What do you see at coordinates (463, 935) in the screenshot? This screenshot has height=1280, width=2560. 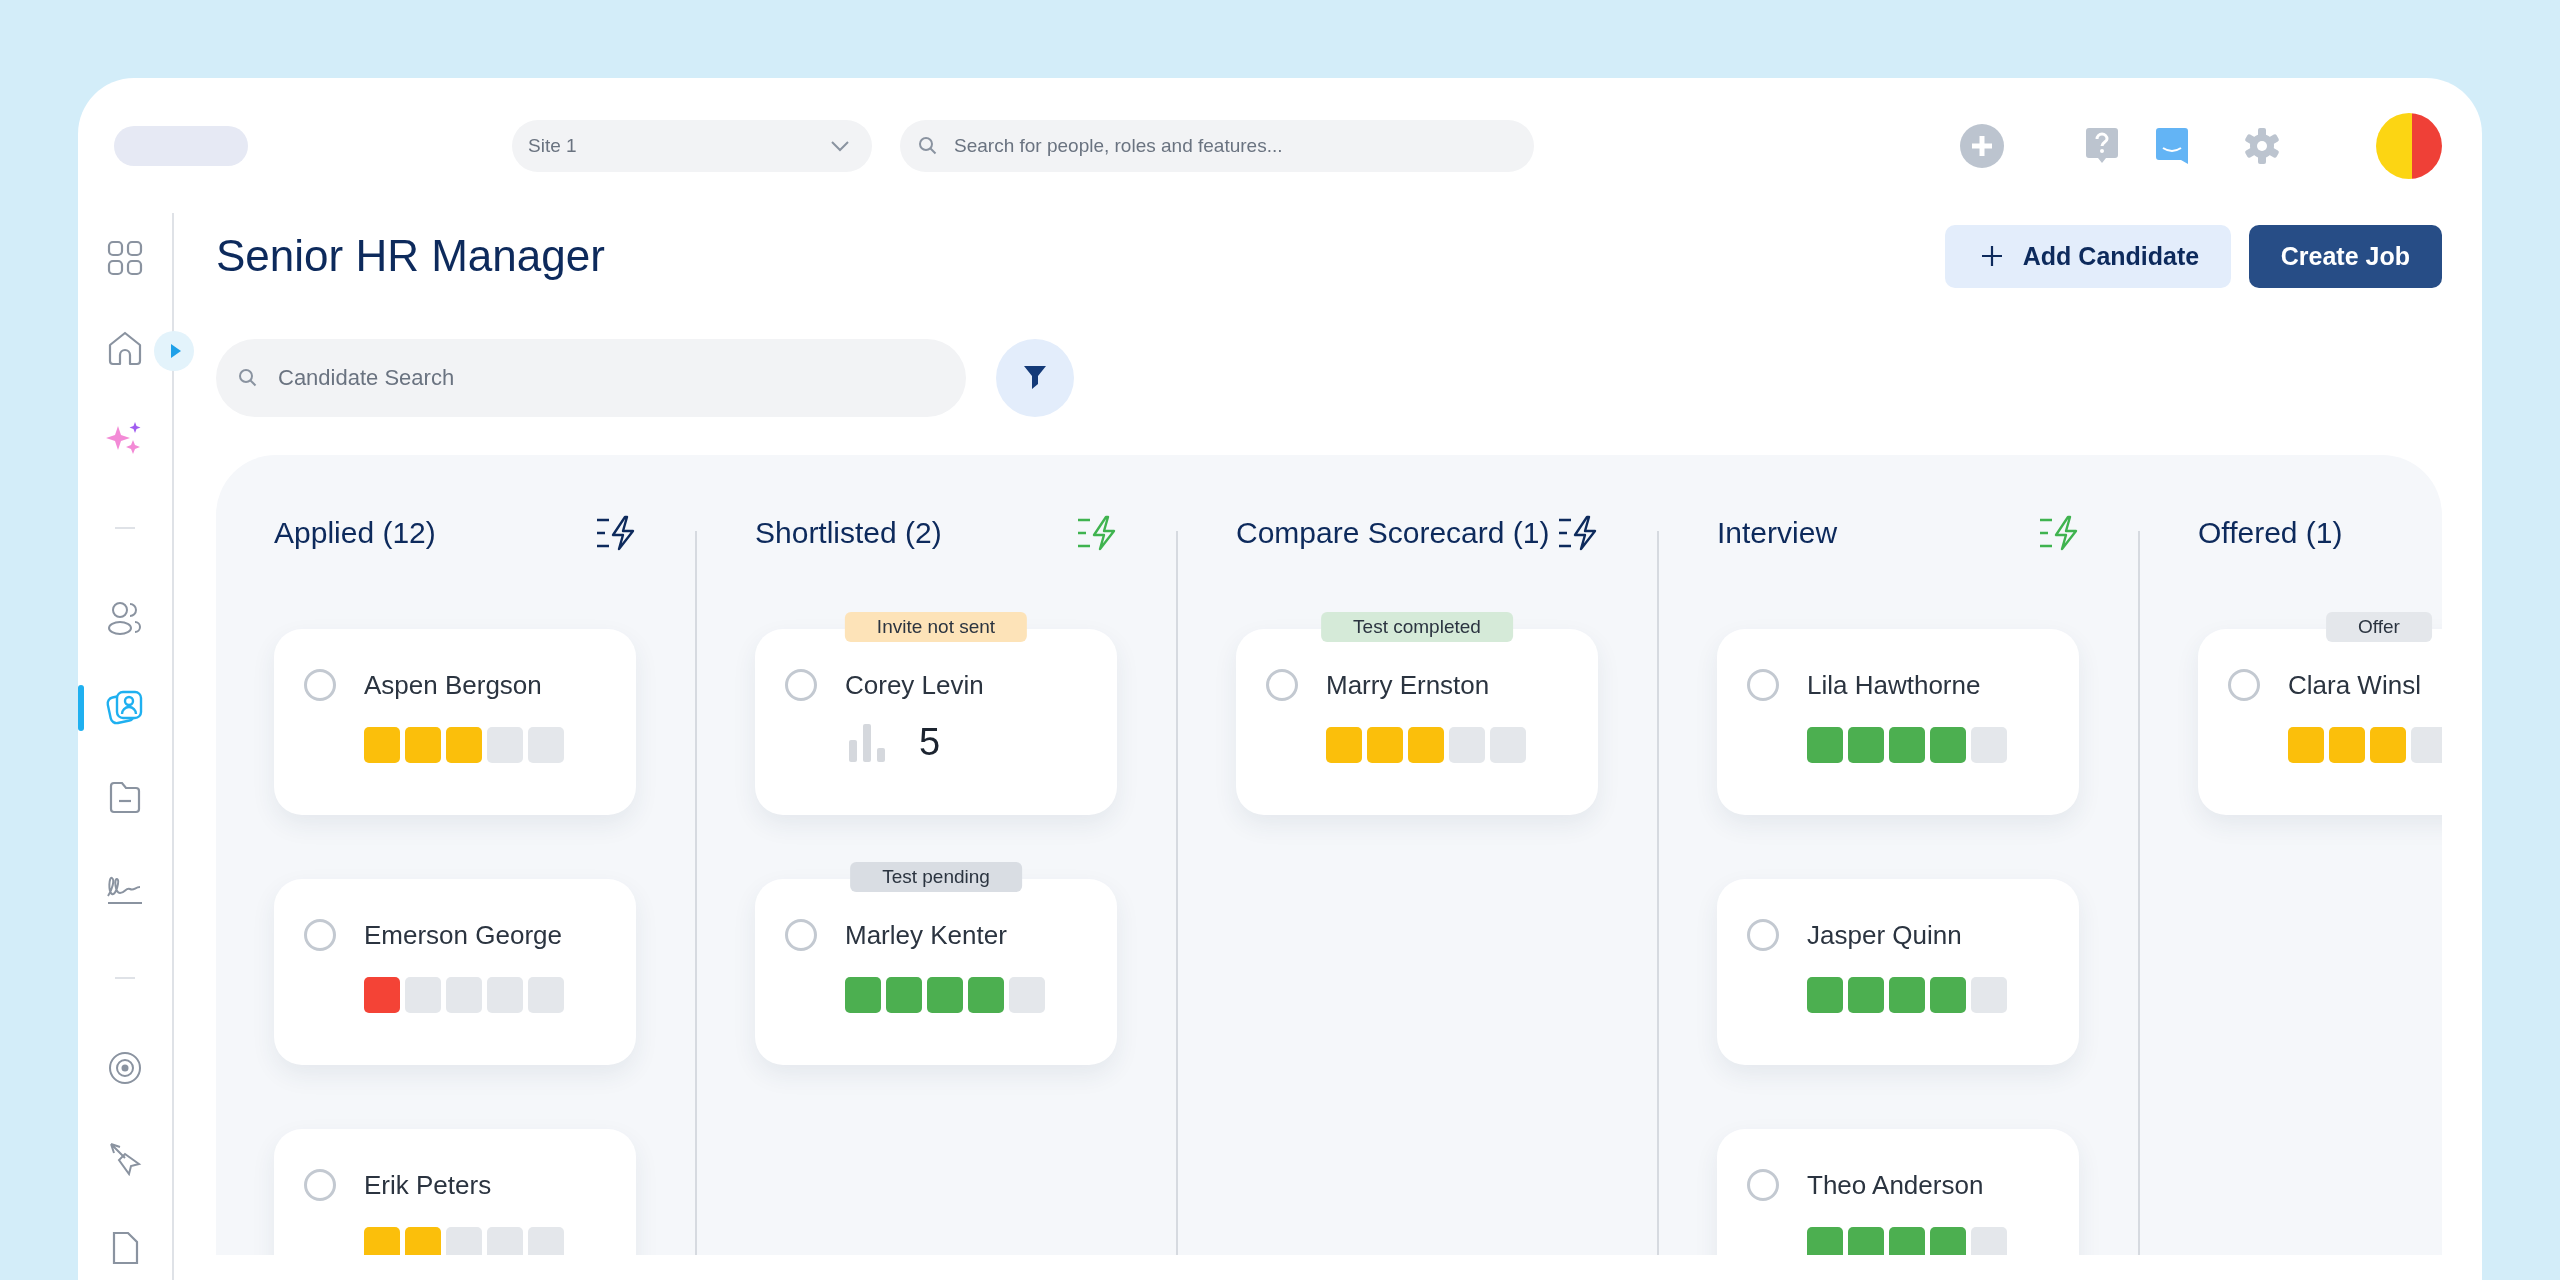 I see `candidate-name: Emerson George` at bounding box center [463, 935].